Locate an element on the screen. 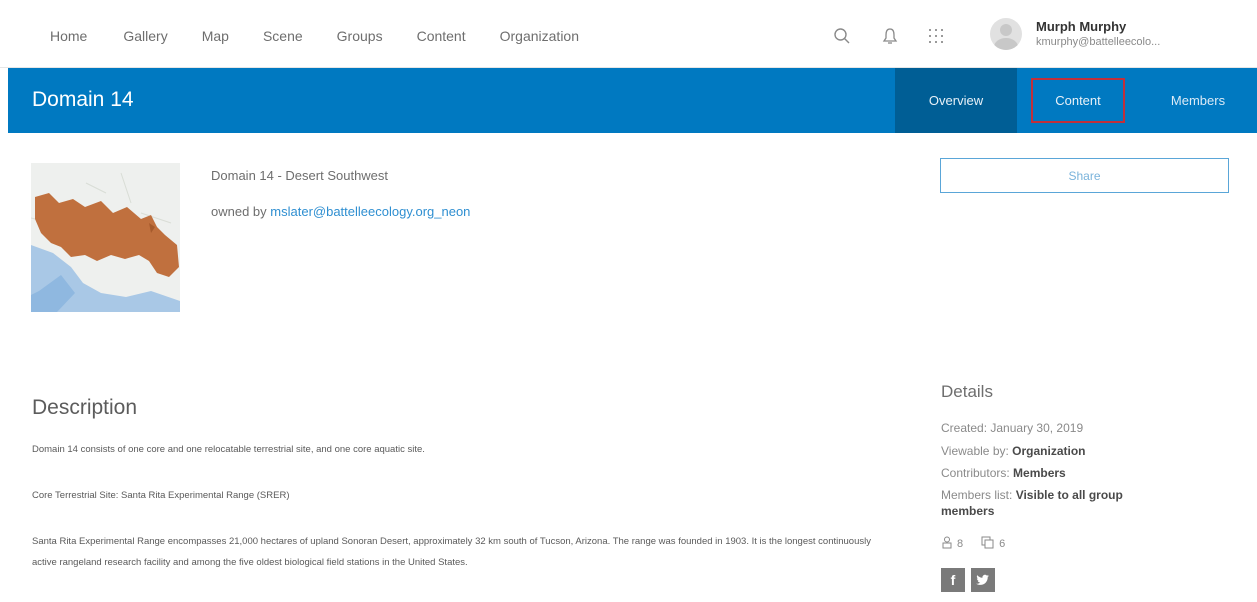 The image size is (1257, 602). details-heading: Details is located at coordinates (967, 391).